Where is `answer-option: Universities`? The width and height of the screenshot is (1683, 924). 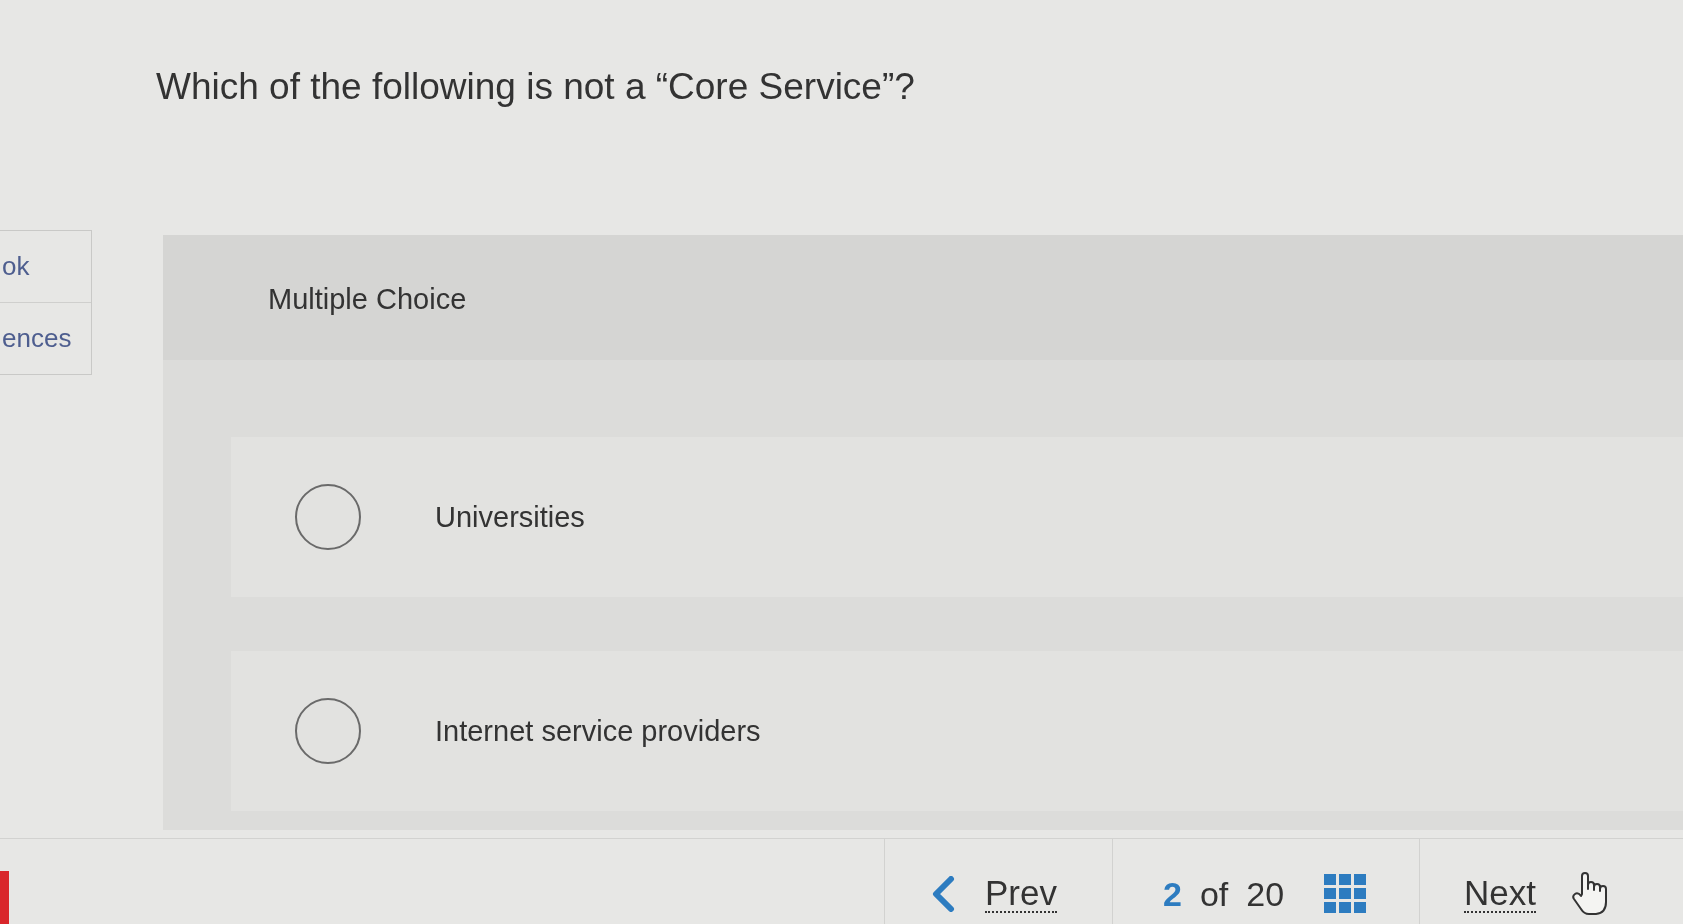
answer-option: Universities is located at coordinates (957, 517).